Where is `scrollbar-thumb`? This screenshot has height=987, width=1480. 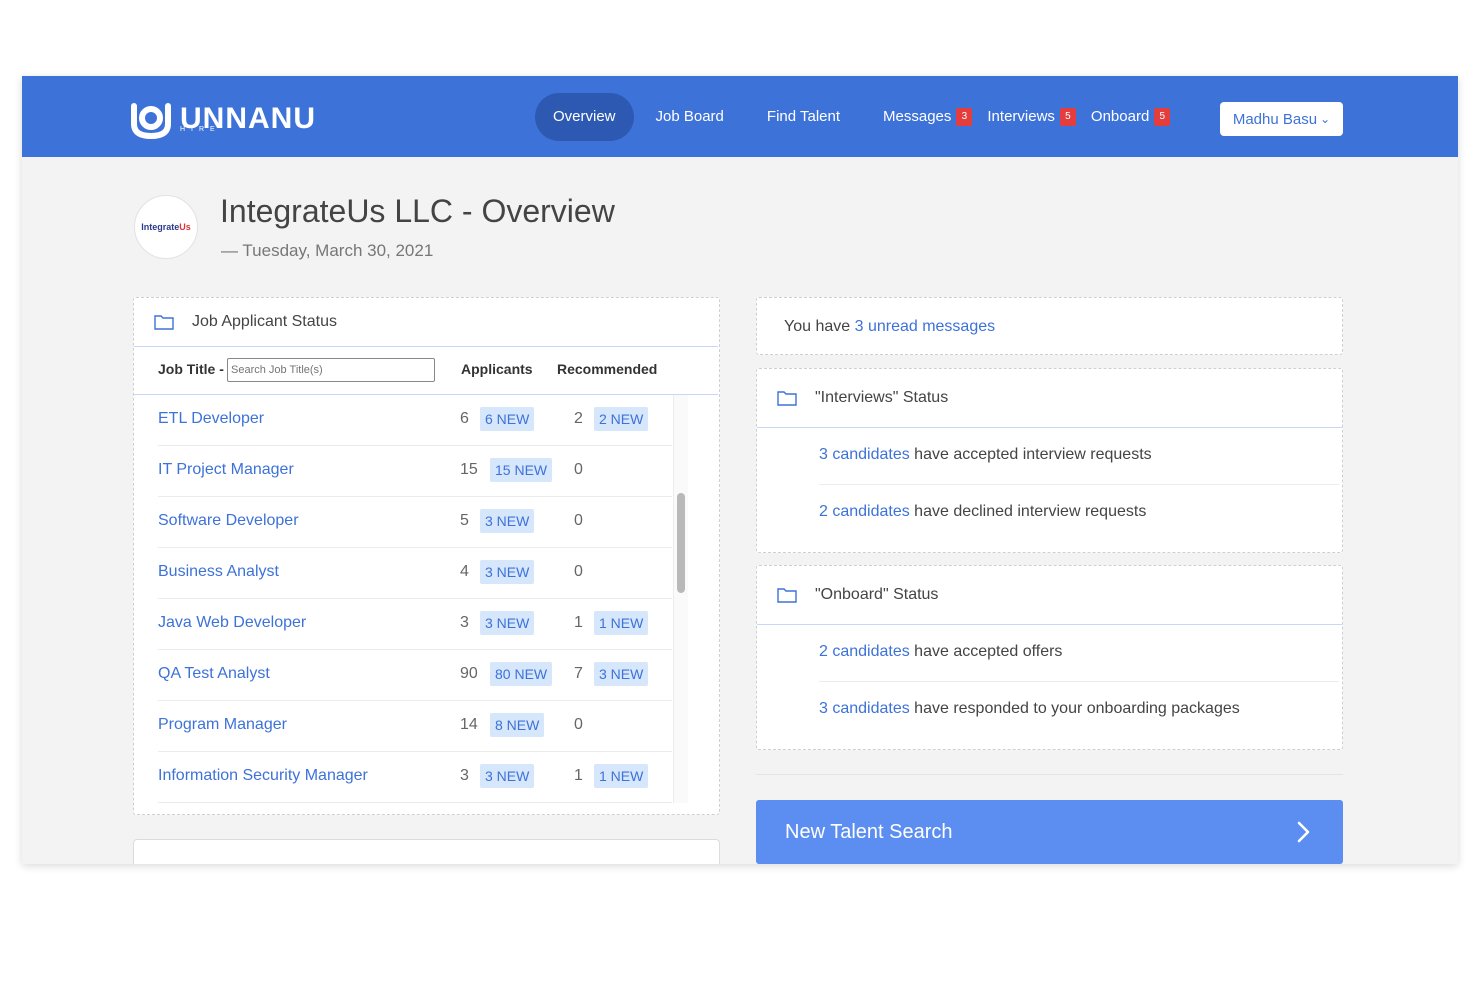 scrollbar-thumb is located at coordinates (681, 543).